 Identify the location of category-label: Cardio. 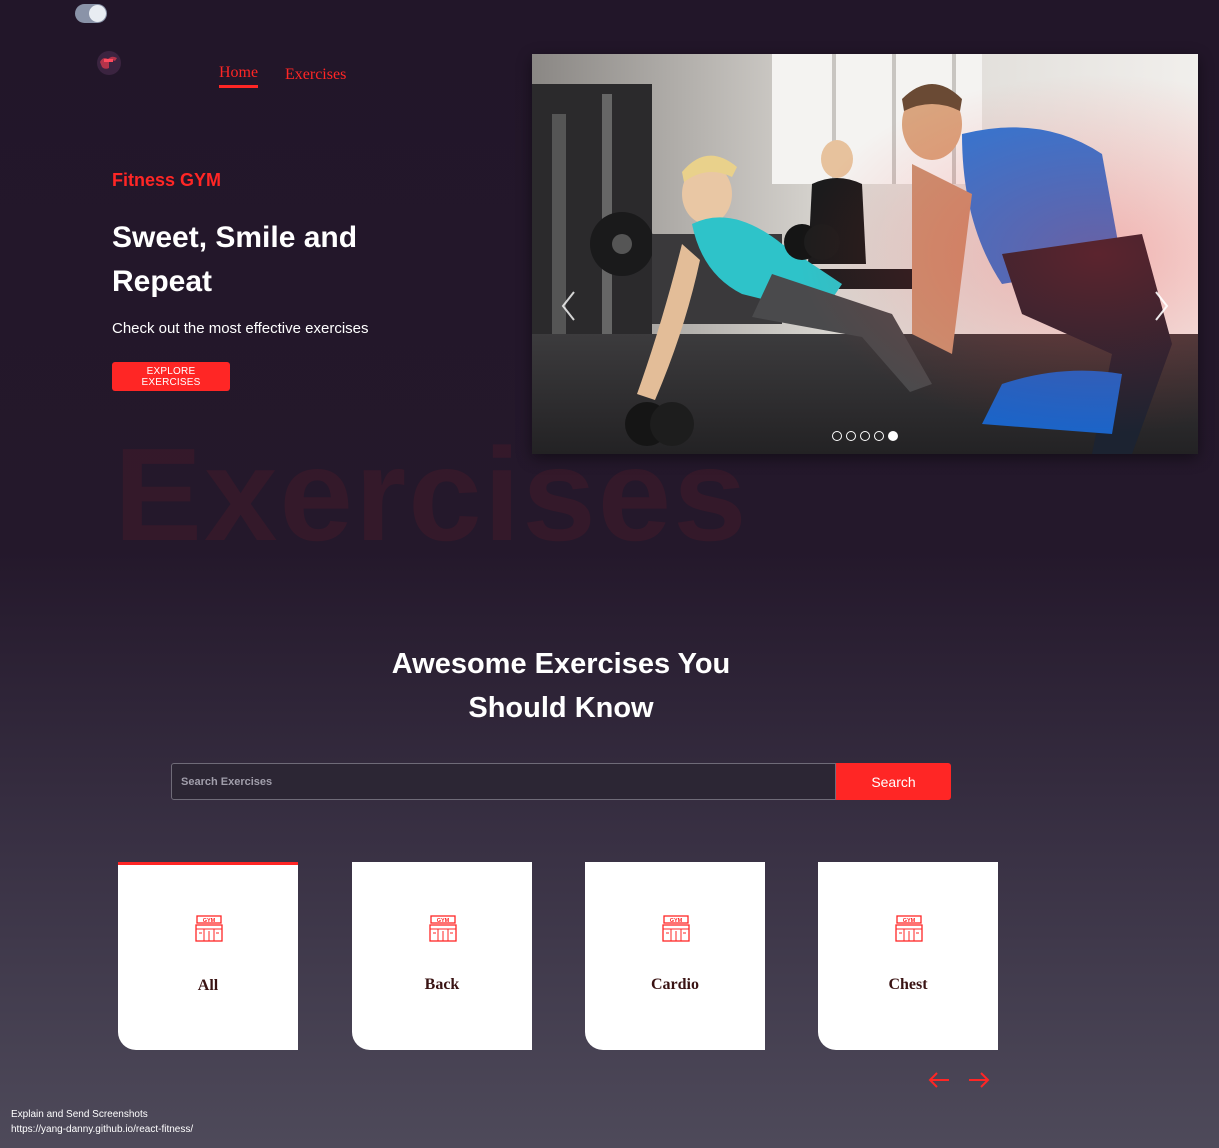
(675, 984).